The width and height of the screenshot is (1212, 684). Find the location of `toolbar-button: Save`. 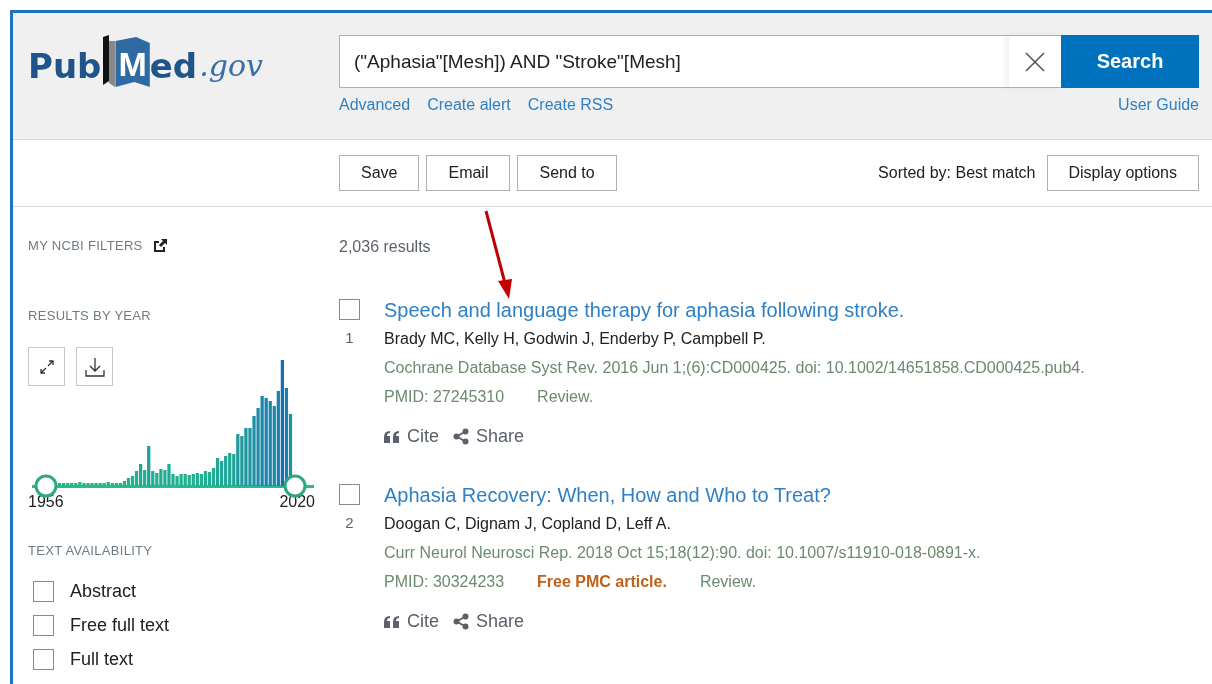

toolbar-button: Save is located at coordinates (379, 173).